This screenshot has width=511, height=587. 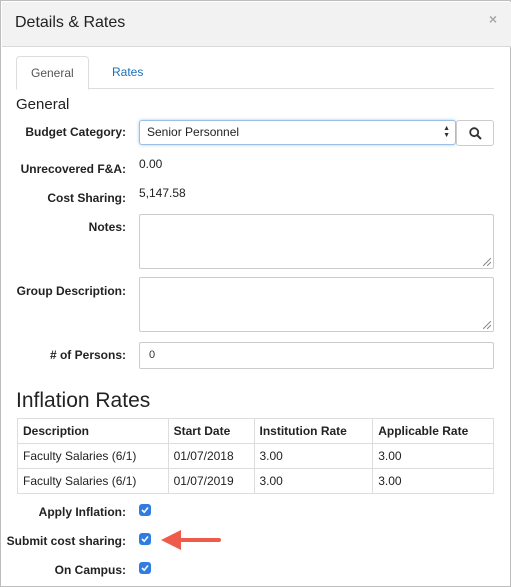 What do you see at coordinates (93, 431) in the screenshot?
I see `column-header-description: Description` at bounding box center [93, 431].